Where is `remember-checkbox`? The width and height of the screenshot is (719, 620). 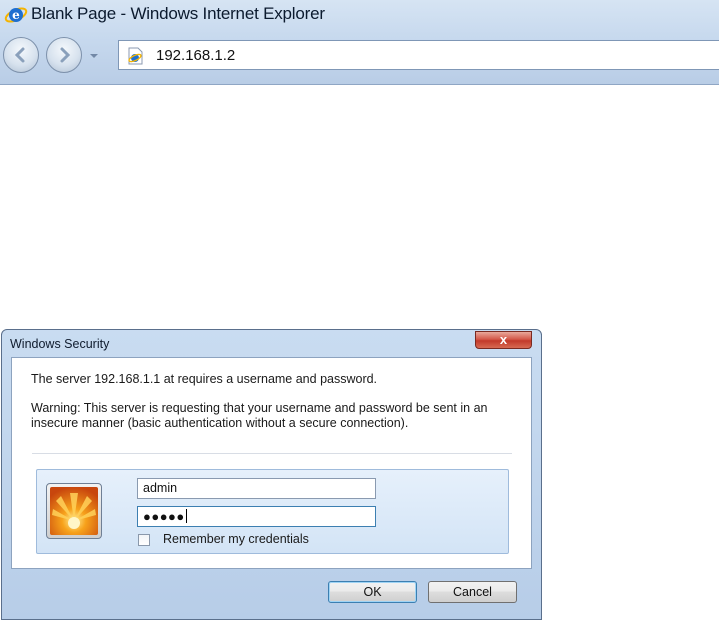 remember-checkbox is located at coordinates (144, 540).